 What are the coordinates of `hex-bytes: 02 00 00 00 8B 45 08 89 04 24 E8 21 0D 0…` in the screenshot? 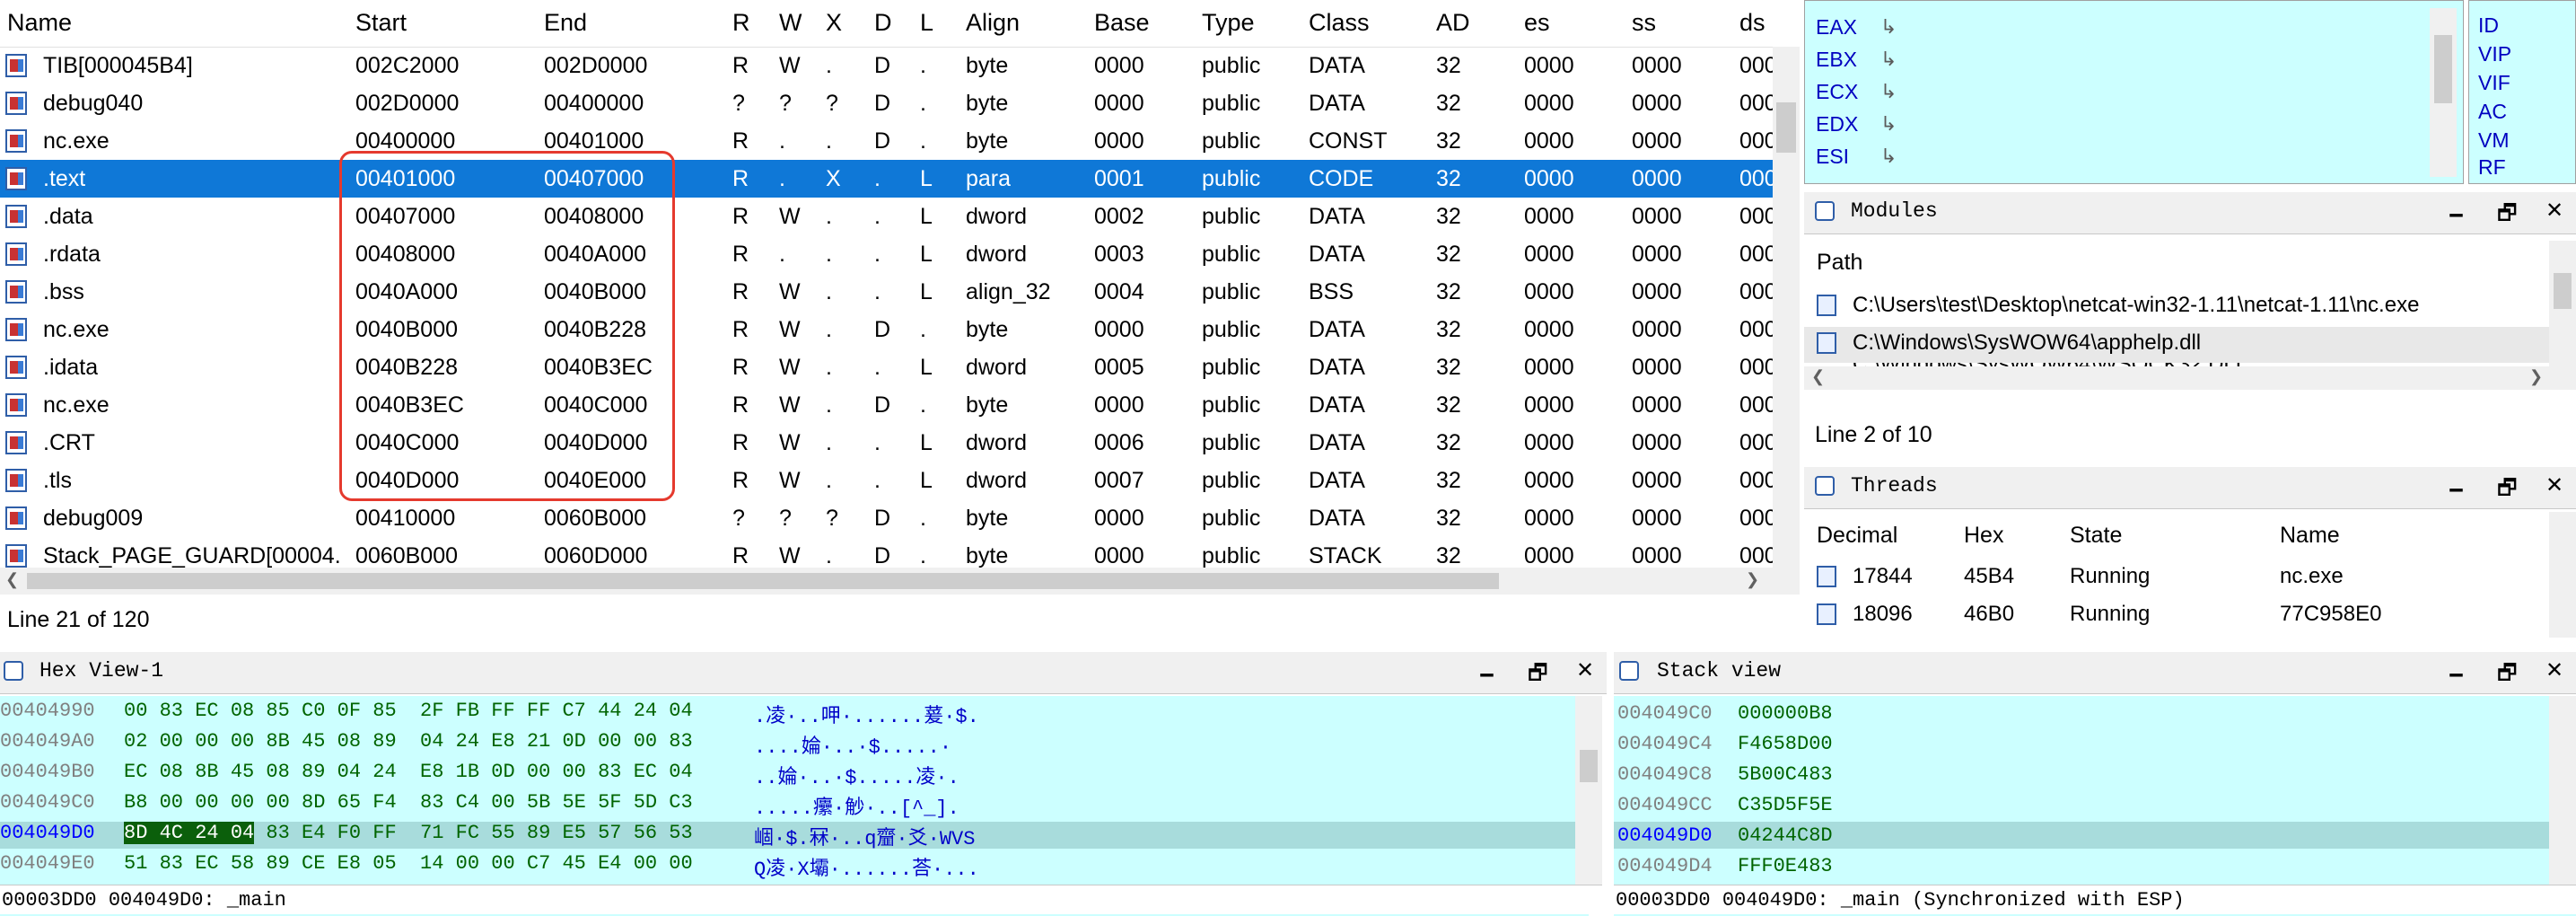 It's located at (408, 741).